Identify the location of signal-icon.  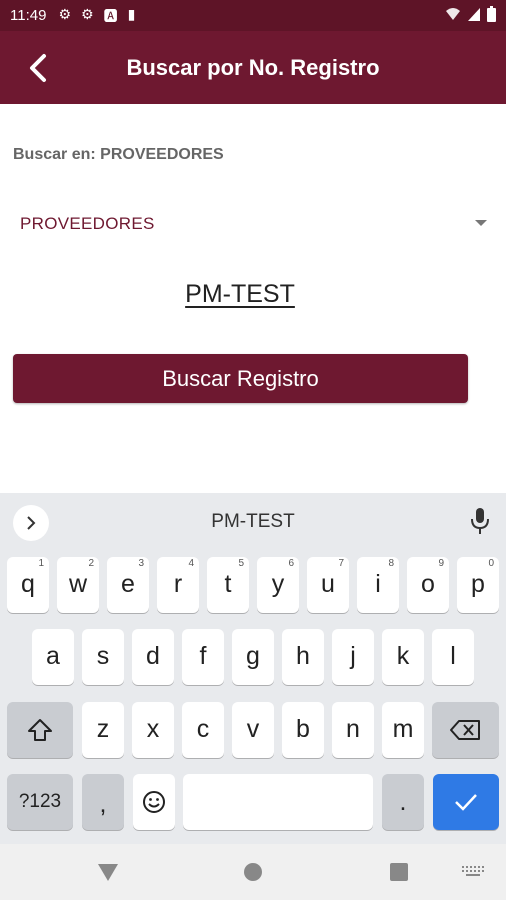
(474, 14).